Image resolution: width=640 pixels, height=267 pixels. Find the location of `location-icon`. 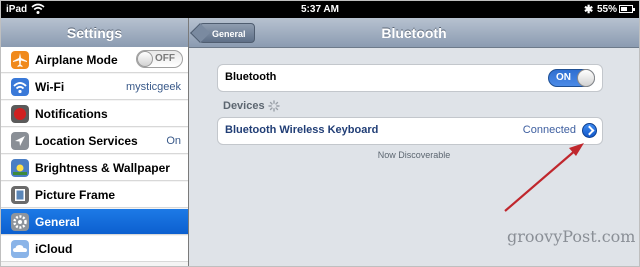

location-icon is located at coordinates (20, 141).